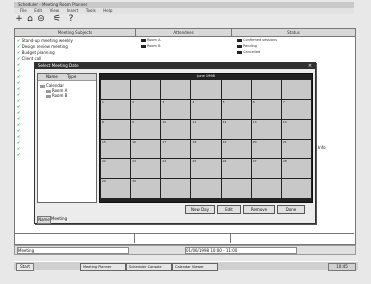 The height and width of the screenshot is (284, 371). I want to click on edit-button: Edit, so click(229, 209).